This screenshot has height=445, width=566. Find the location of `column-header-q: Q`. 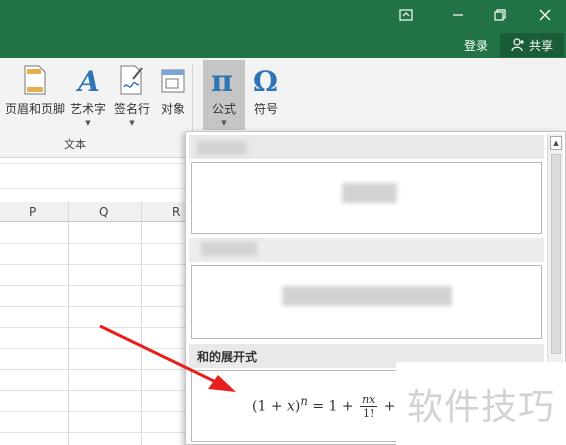

column-header-q: Q is located at coordinates (103, 212).